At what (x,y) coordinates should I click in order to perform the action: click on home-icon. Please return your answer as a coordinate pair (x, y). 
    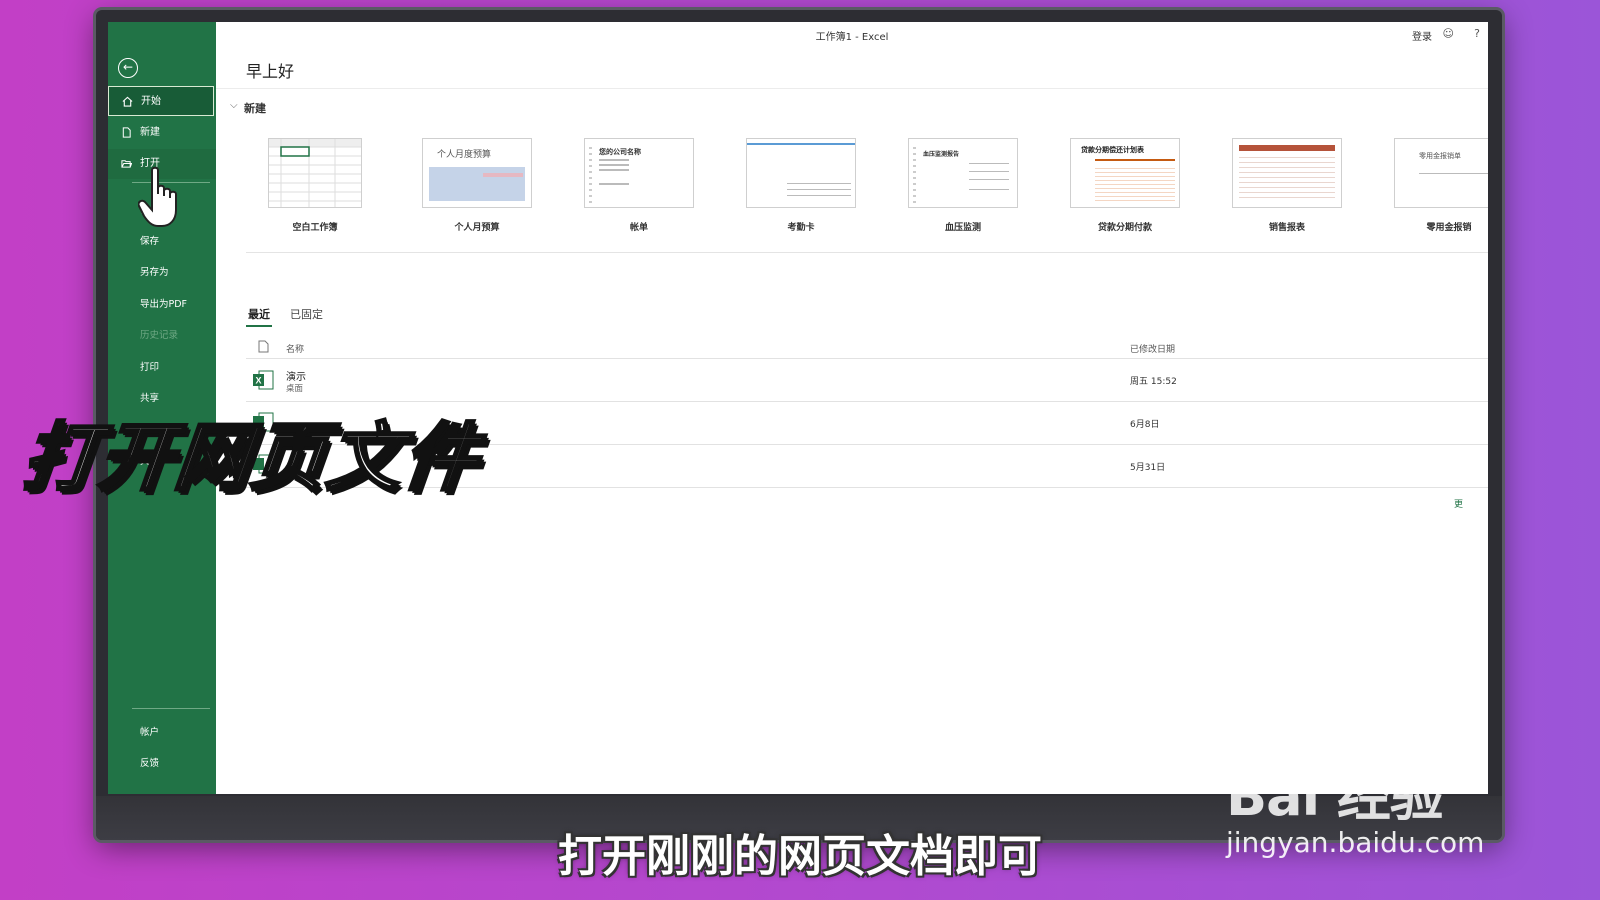
    Looking at the image, I should click on (127, 101).